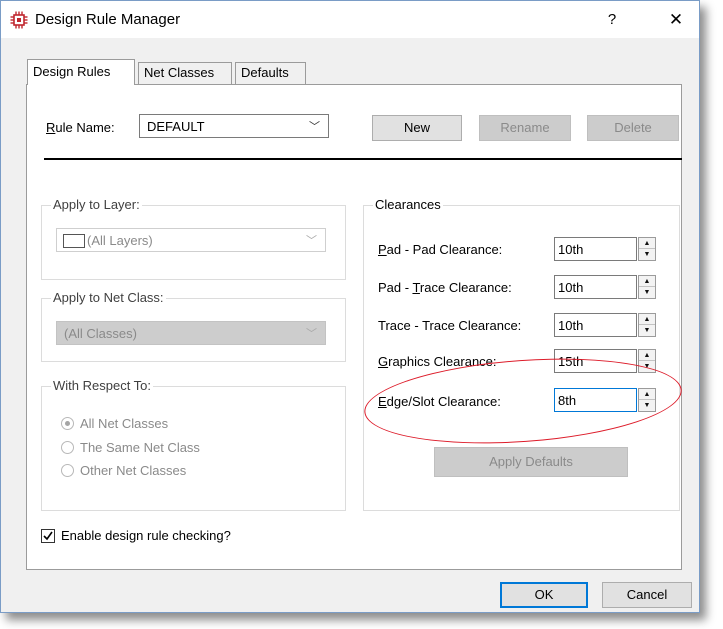 This screenshot has width=723, height=629. Describe the element at coordinates (567, 400) in the screenshot. I see `edge-slot-clearance-value: 8th` at that location.